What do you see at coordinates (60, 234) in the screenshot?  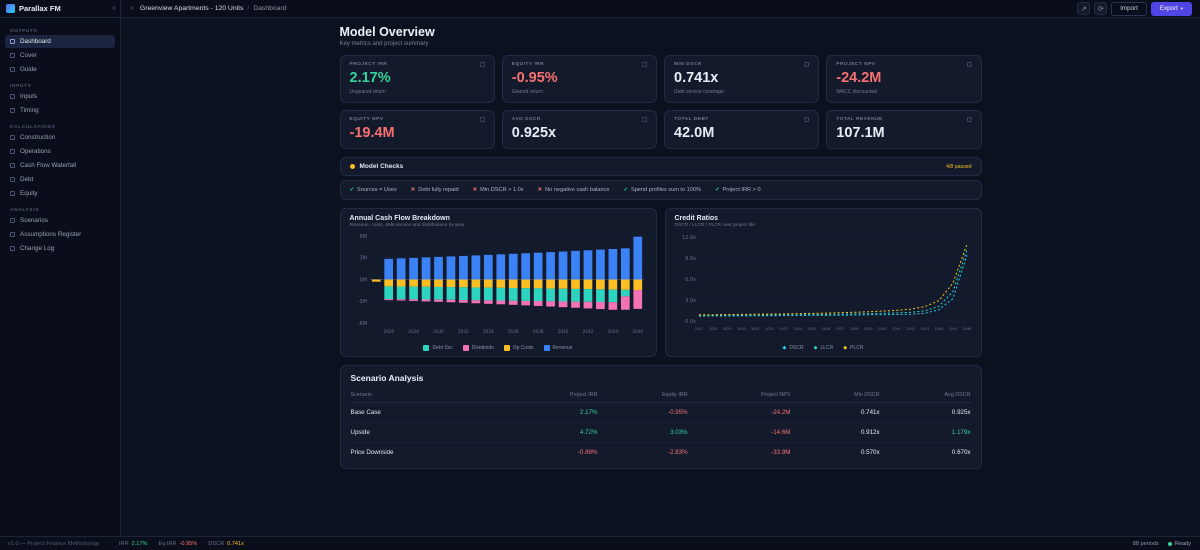 I see `sidebar-item-assumptions-register: Assumptions Register` at bounding box center [60, 234].